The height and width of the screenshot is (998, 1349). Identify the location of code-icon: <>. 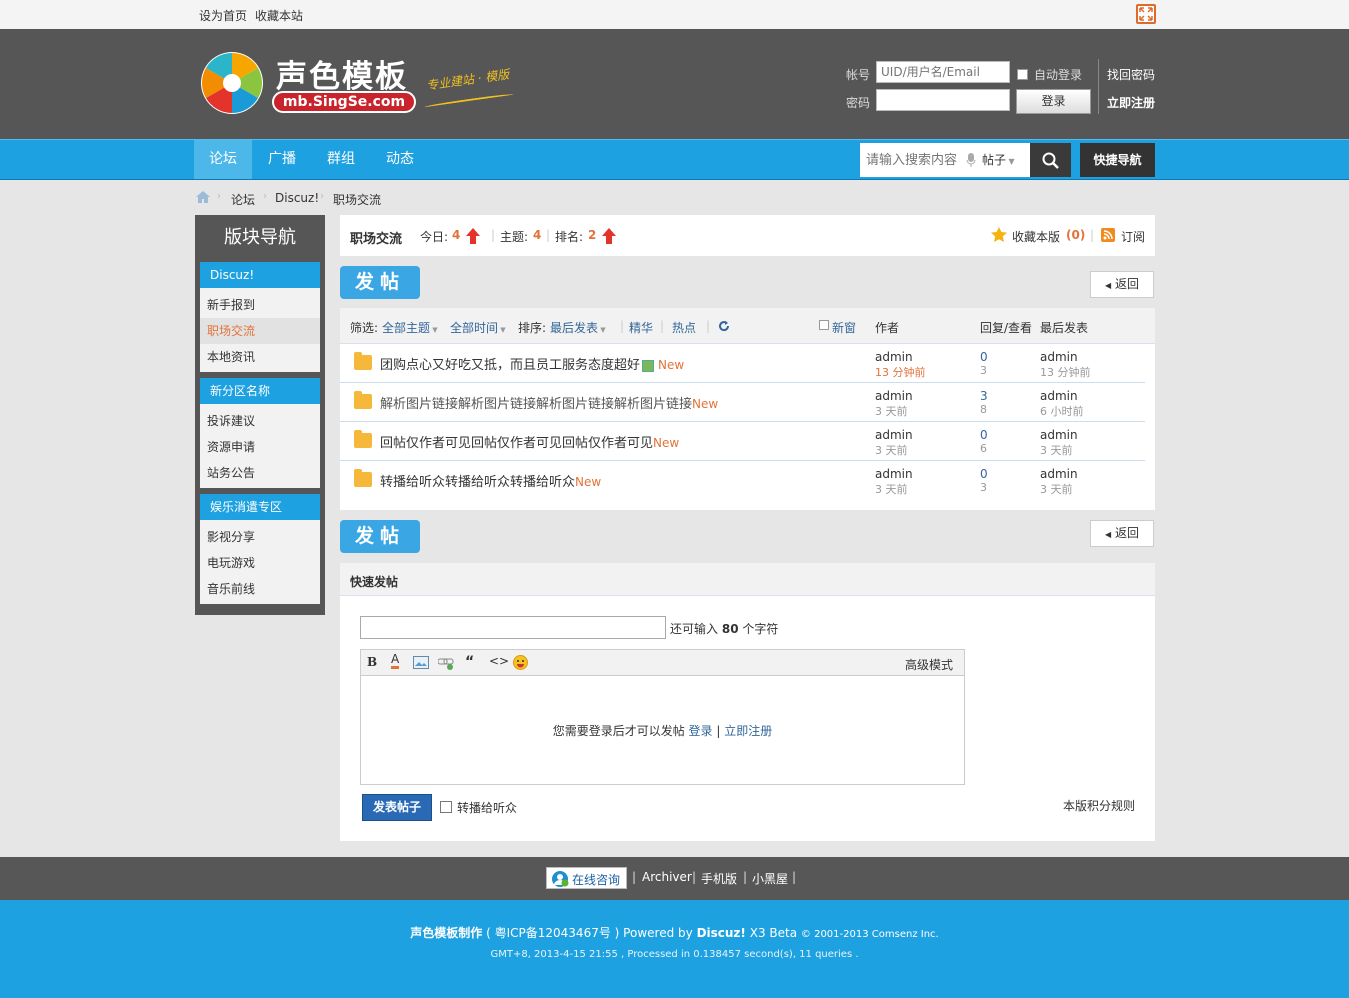
(499, 661).